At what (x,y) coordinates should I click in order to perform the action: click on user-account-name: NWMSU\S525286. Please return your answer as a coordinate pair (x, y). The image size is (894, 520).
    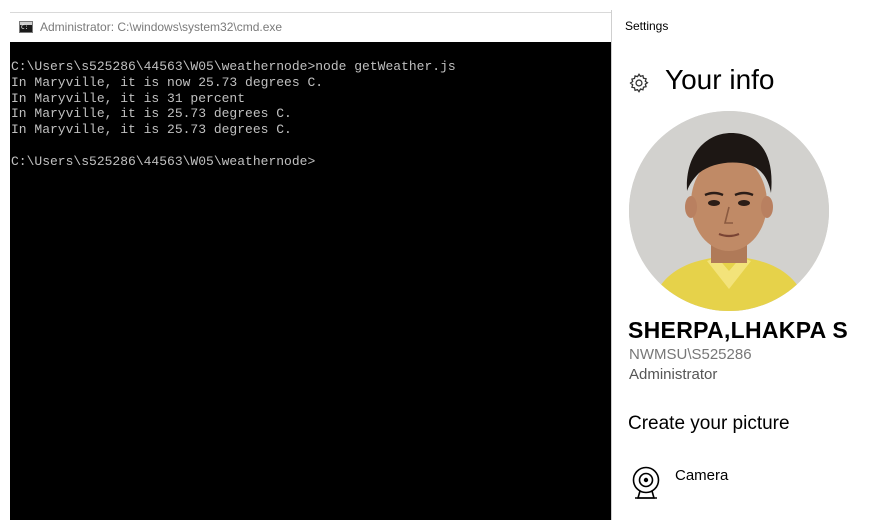
    Looking at the image, I should click on (690, 354).